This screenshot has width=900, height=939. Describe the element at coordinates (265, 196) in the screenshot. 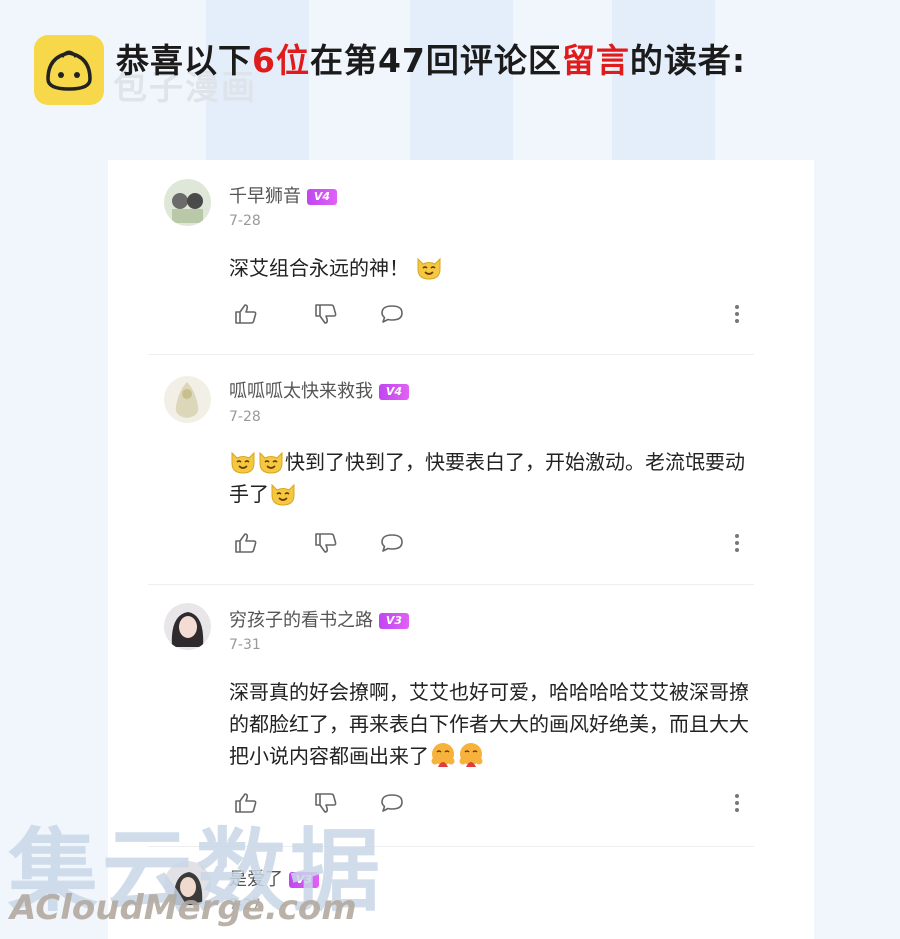

I see `username-text: 千早狮音` at that location.